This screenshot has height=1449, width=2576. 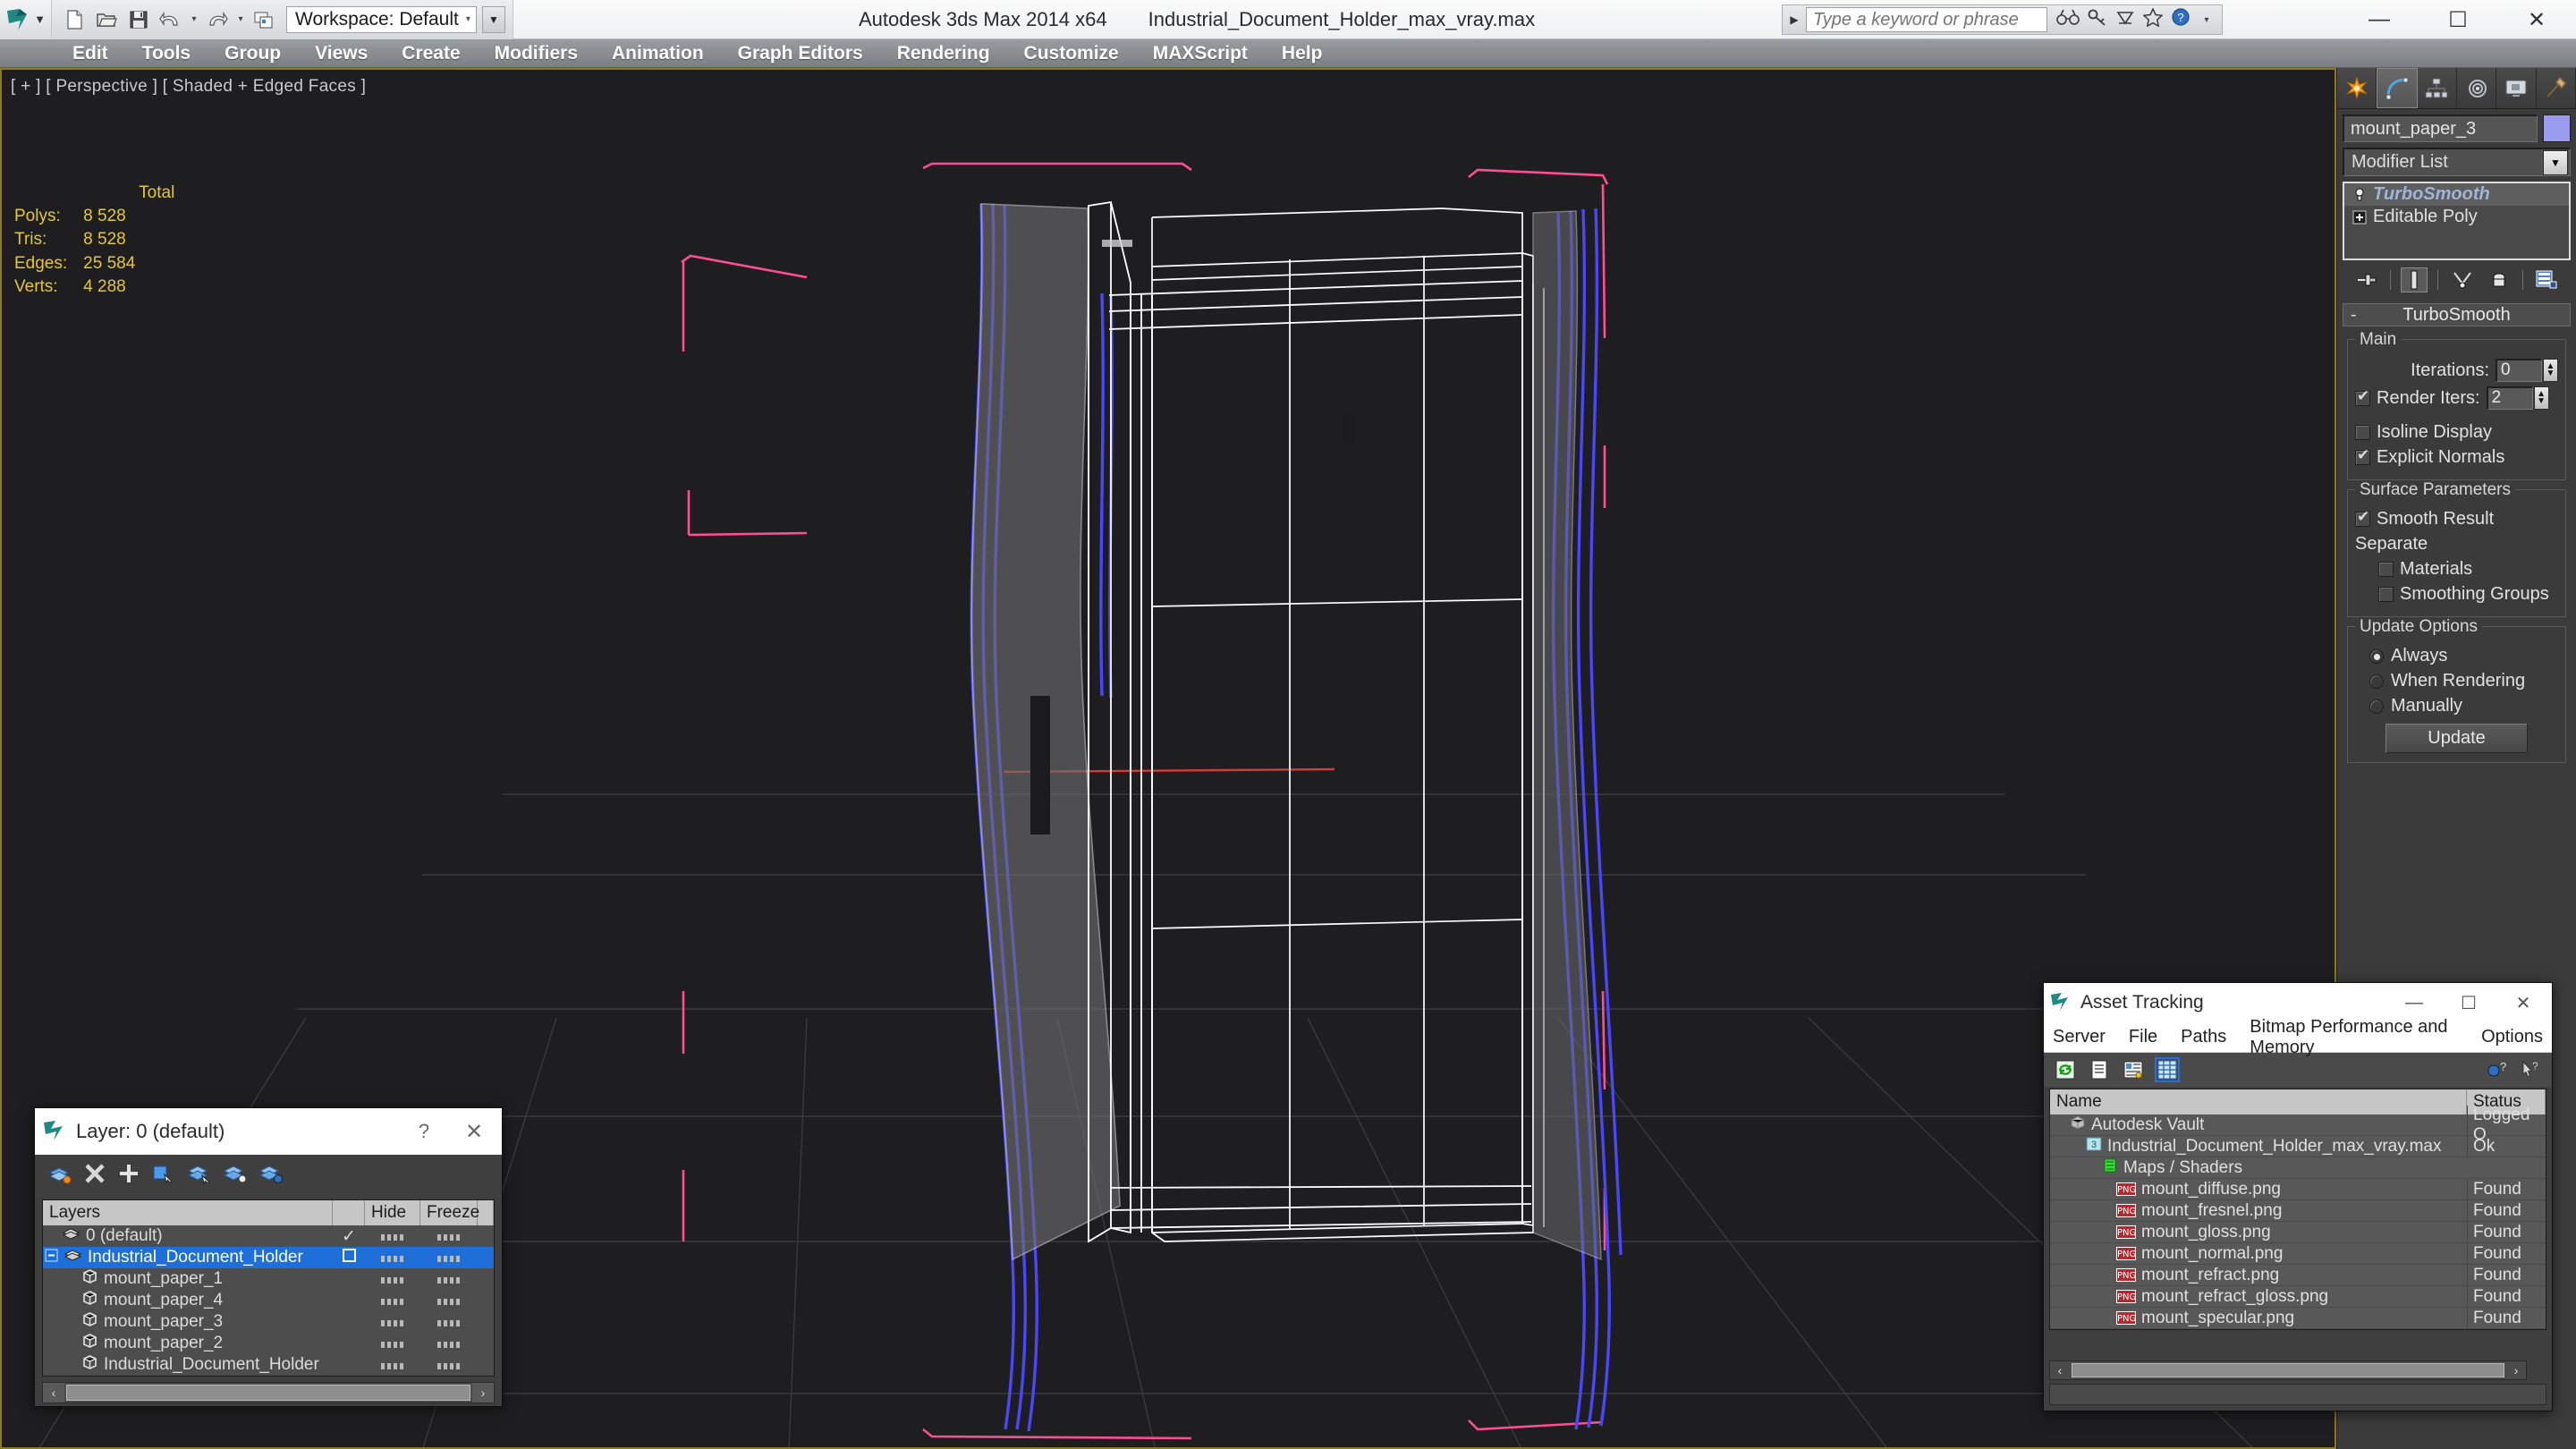 I want to click on asset-menu-bitmap-performance: Bitmap Performance and Memory, so click(x=2354, y=1037).